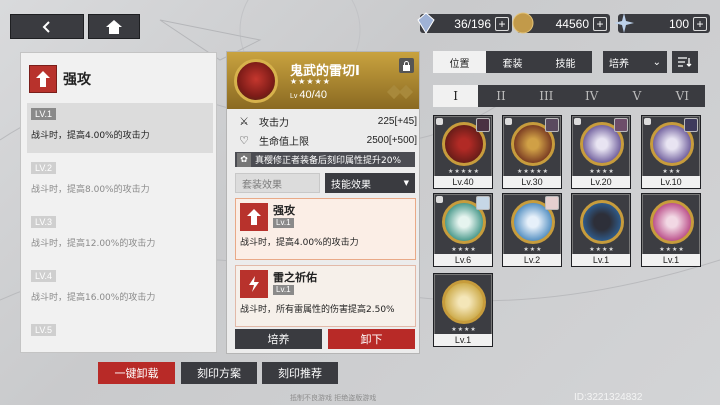 Image resolution: width=720 pixels, height=405 pixels. I want to click on oni-mask-medal-icon, so click(256, 81).